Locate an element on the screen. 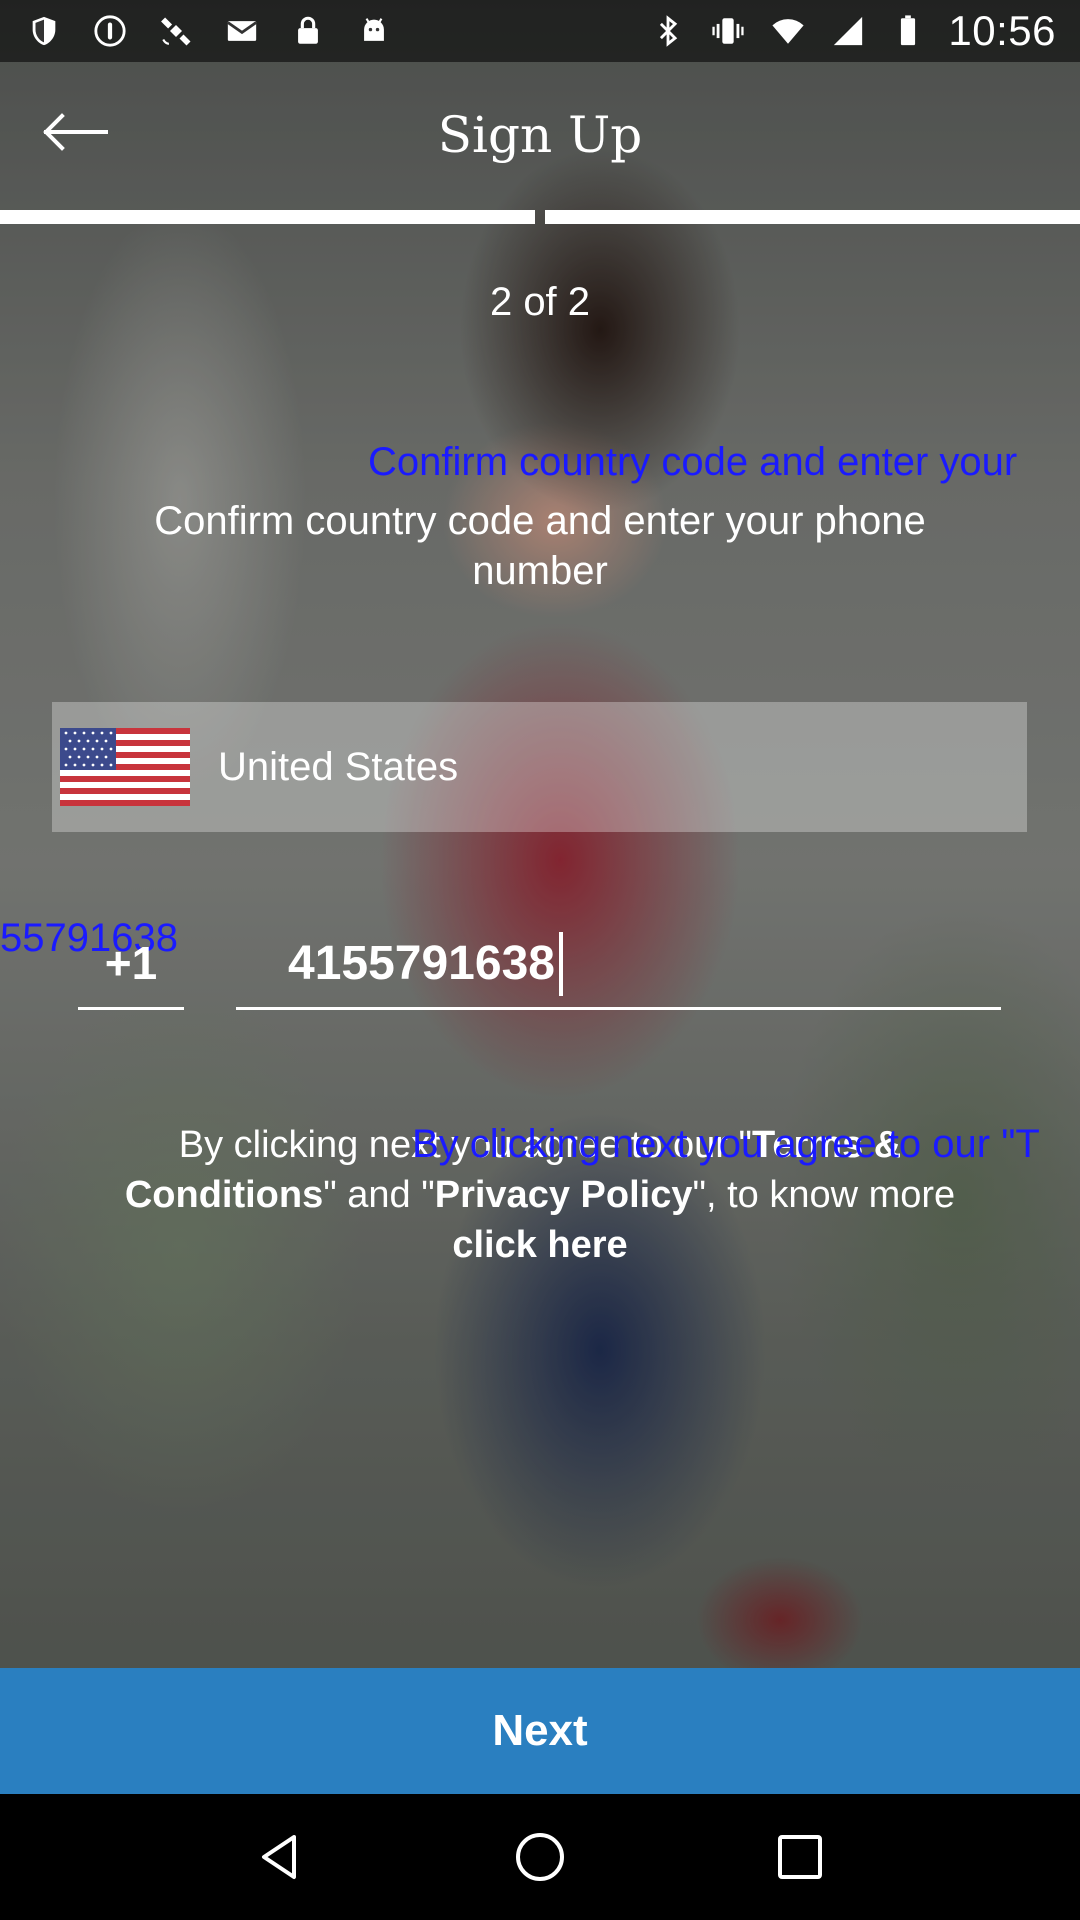  status-time: 10:56 is located at coordinates (1002, 30).